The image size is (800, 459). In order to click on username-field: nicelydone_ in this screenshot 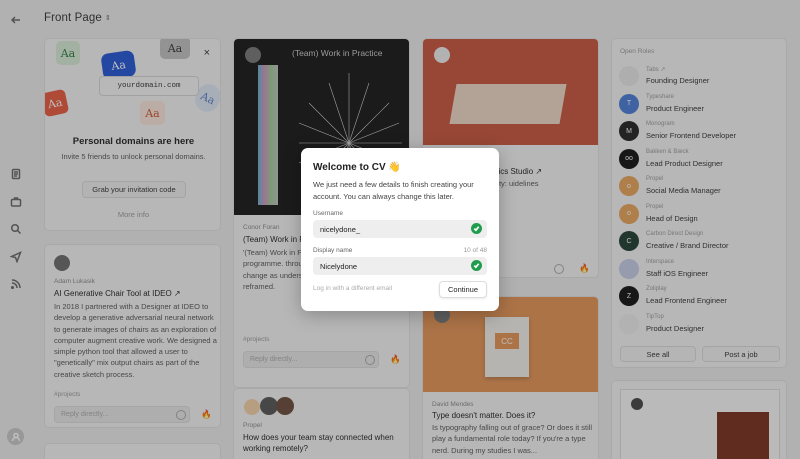, I will do `click(400, 229)`.